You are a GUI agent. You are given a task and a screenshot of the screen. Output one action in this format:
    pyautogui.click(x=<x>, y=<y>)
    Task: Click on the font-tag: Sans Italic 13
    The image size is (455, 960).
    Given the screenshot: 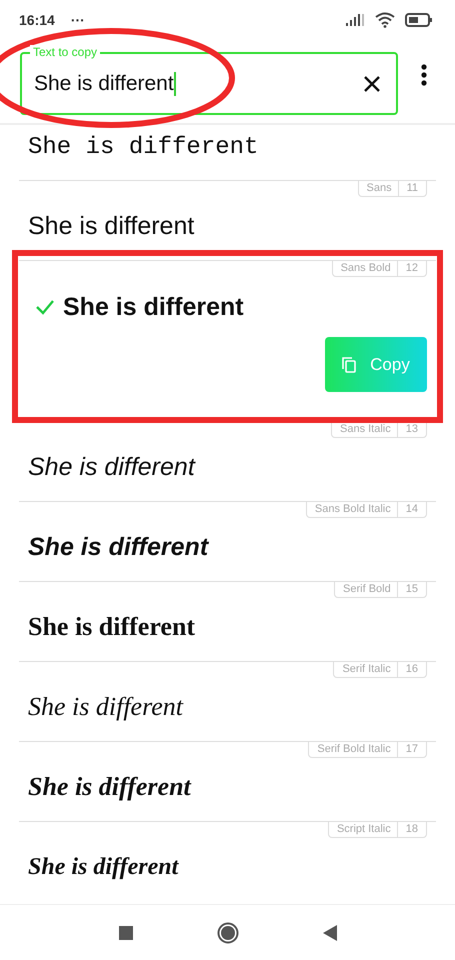 What is the action you would take?
    pyautogui.click(x=379, y=430)
    